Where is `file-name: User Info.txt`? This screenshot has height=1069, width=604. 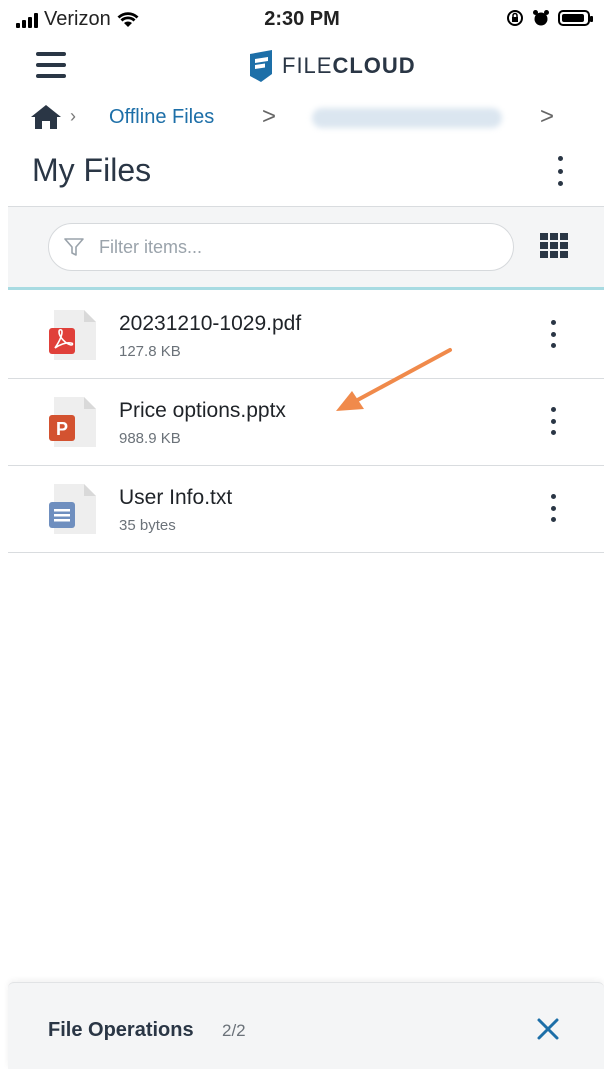
file-name: User Info.txt is located at coordinates (176, 497).